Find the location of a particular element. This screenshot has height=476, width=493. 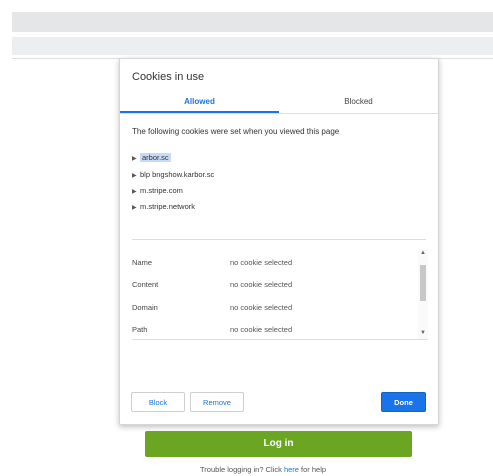

detail-label: Path is located at coordinates (140, 329).